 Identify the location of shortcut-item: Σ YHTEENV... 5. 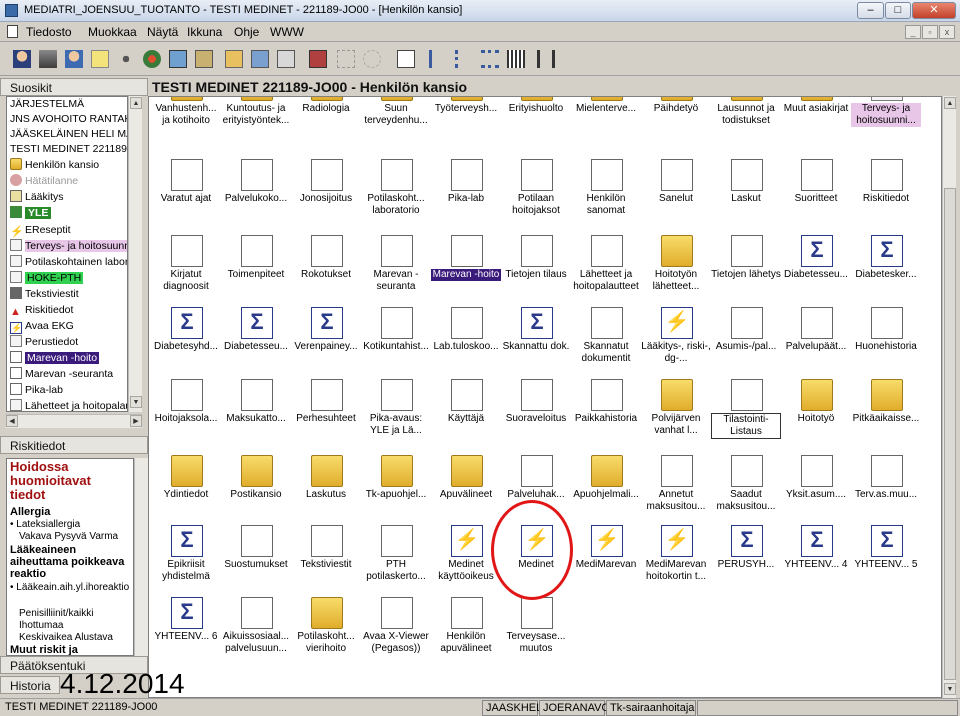
(886, 561).